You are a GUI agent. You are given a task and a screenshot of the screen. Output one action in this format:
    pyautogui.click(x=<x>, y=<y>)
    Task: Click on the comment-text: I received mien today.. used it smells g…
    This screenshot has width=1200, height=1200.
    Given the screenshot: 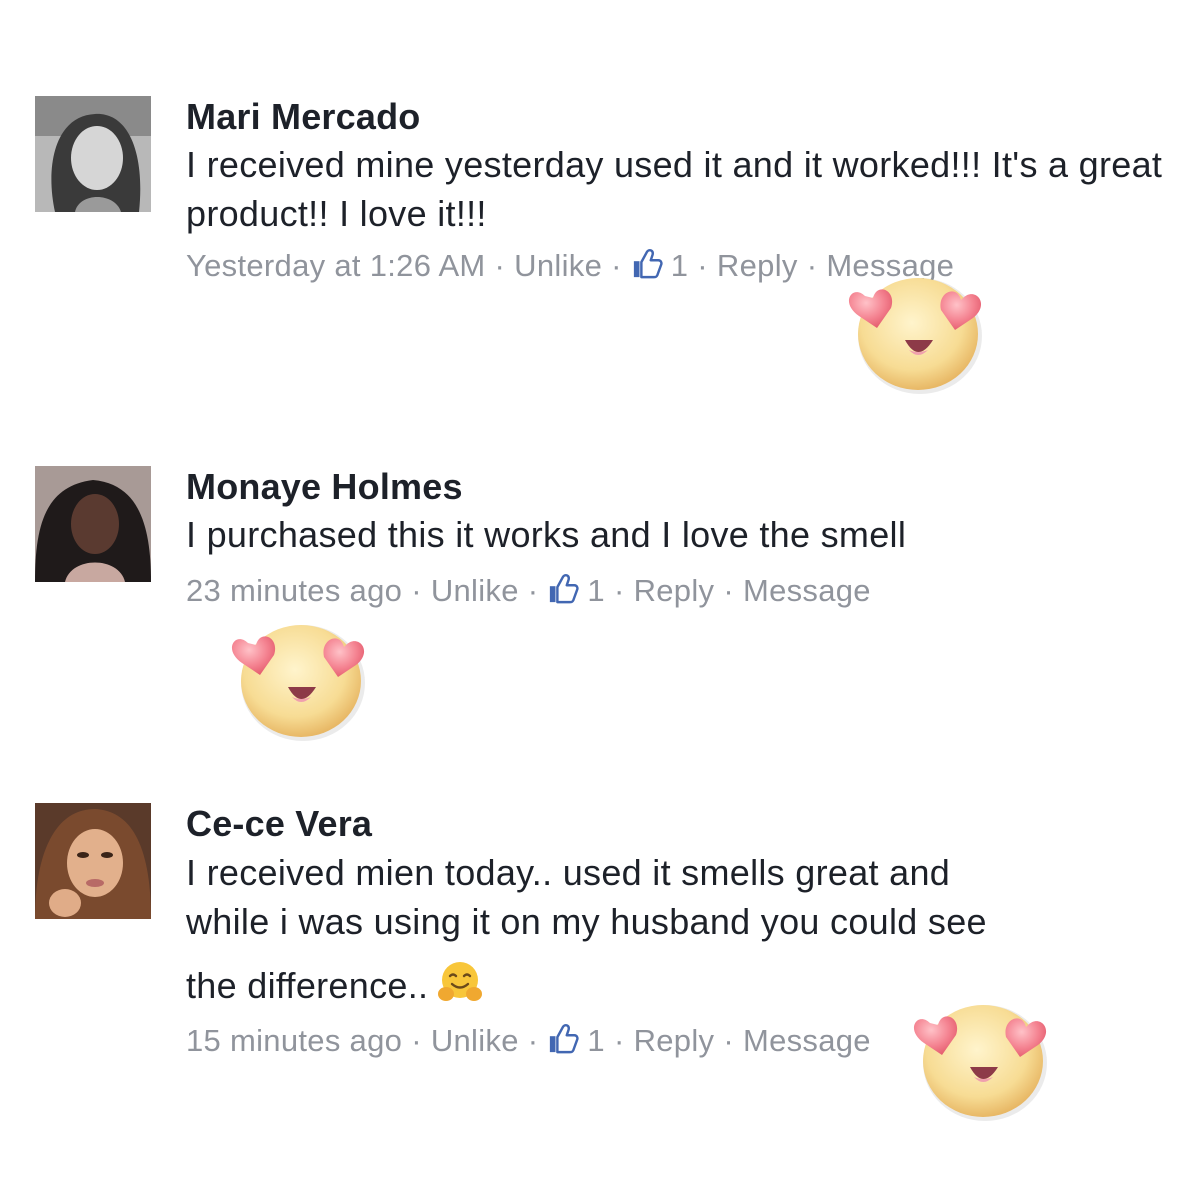 What is the action you would take?
    pyautogui.click(x=681, y=929)
    